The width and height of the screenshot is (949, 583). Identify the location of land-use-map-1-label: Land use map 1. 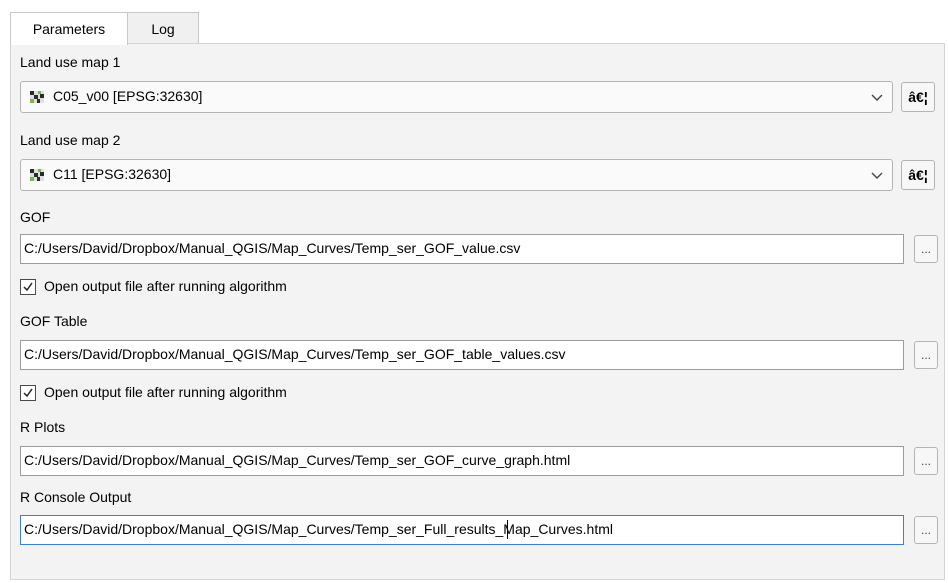
(70, 62).